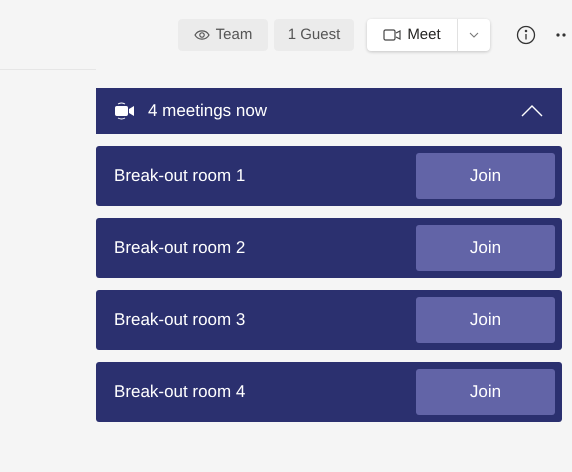 The image size is (572, 472). I want to click on room-name: Break-out room 2, so click(180, 248).